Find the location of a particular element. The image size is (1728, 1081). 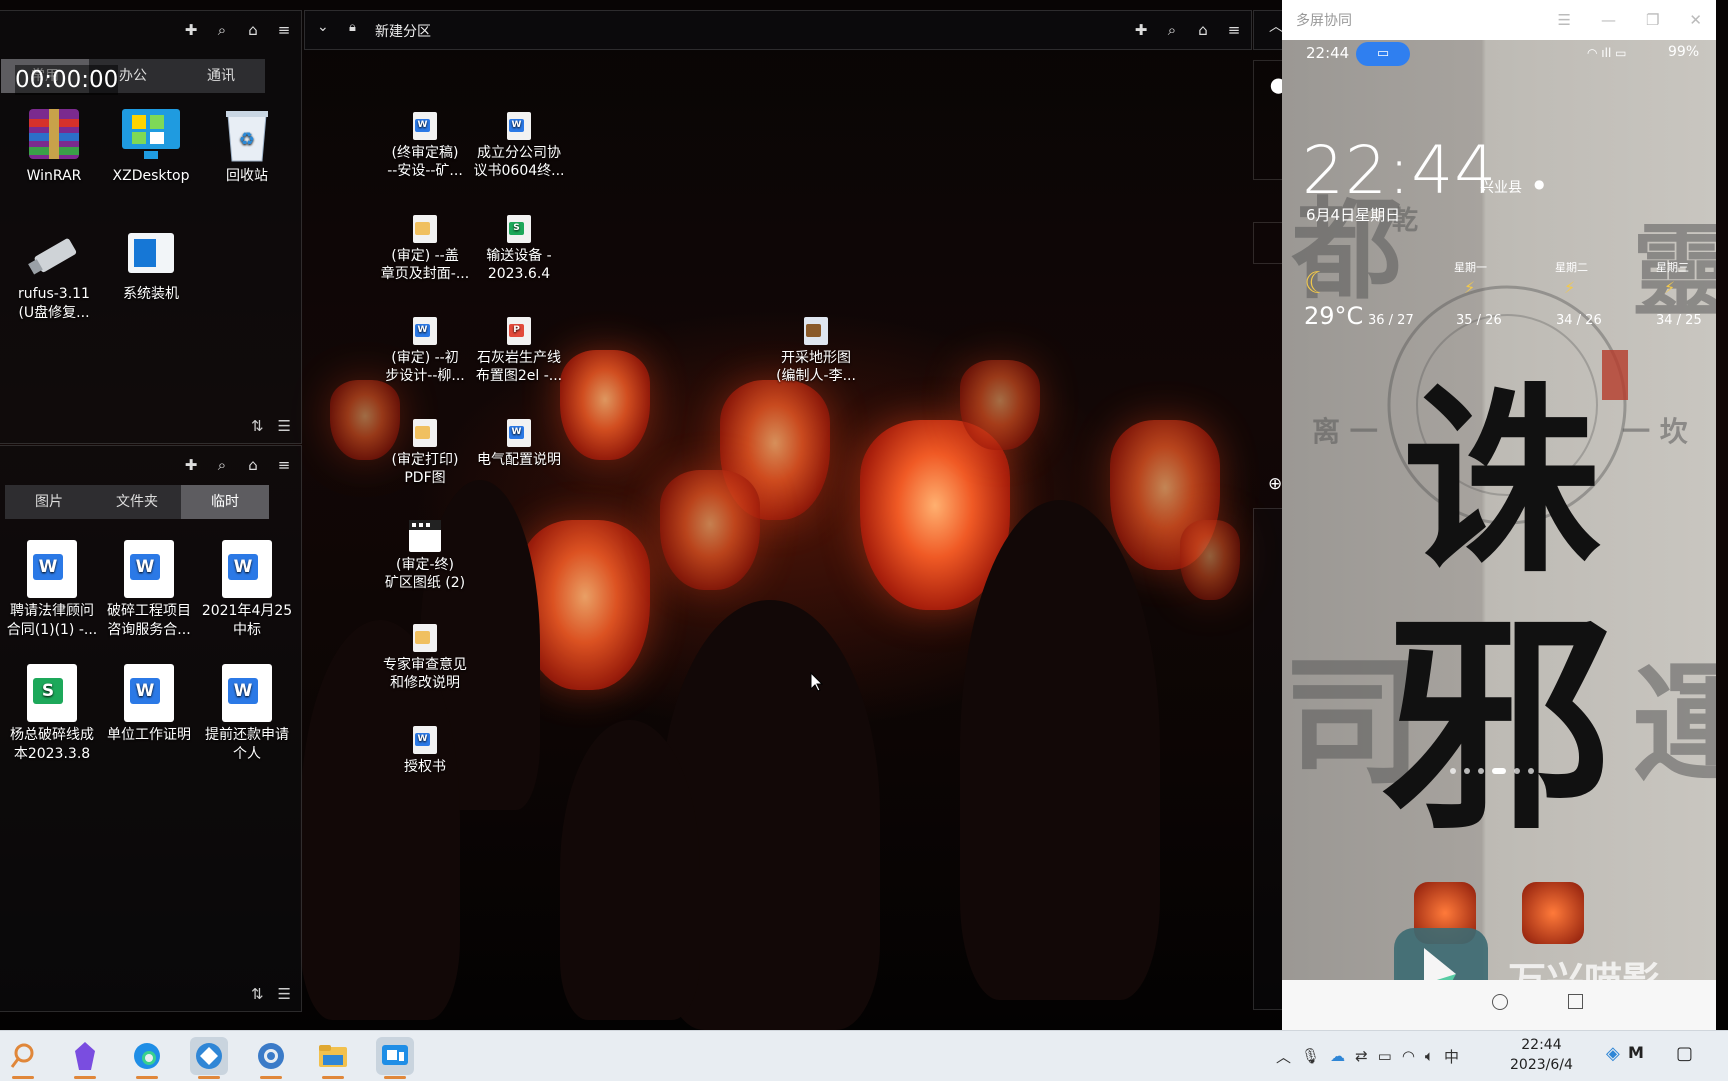

cloud-icon: ☁ is located at coordinates (1337, 1056).